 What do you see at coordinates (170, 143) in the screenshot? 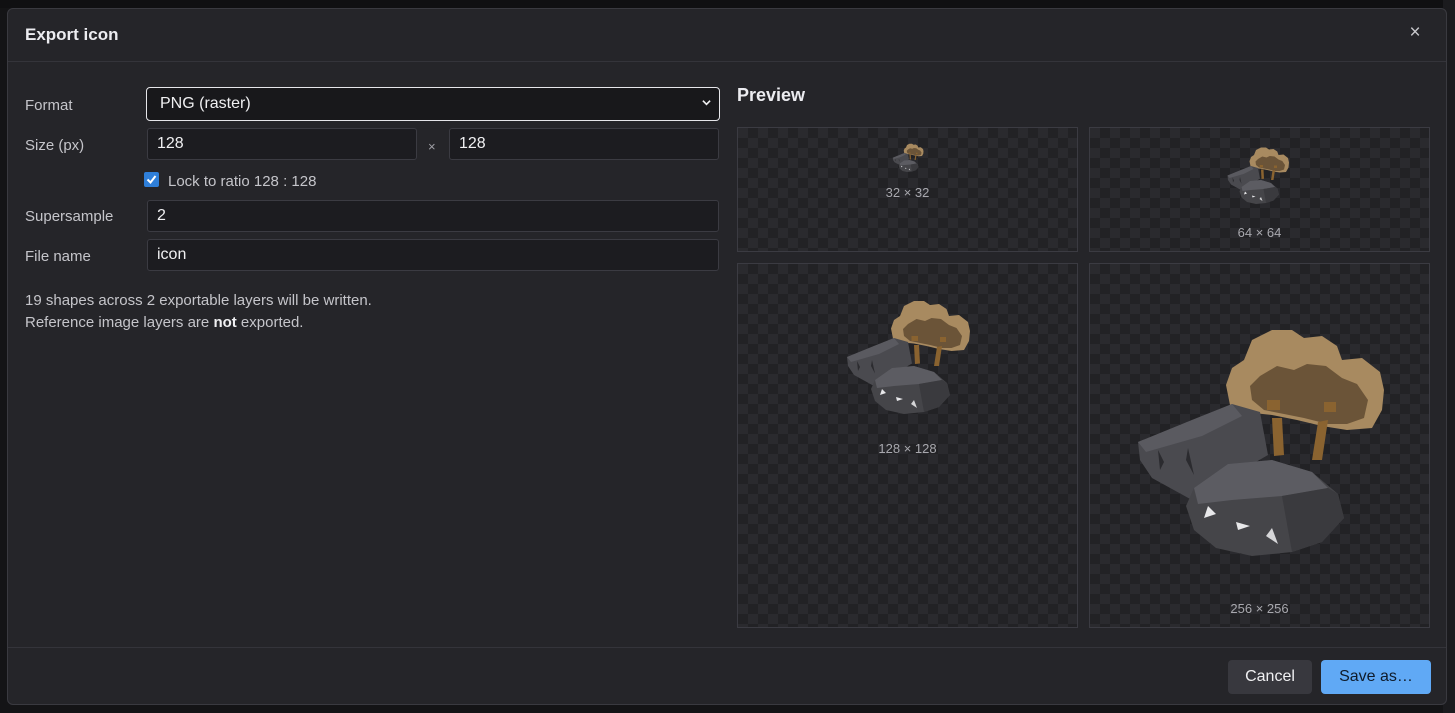
I see `width-value: 128` at bounding box center [170, 143].